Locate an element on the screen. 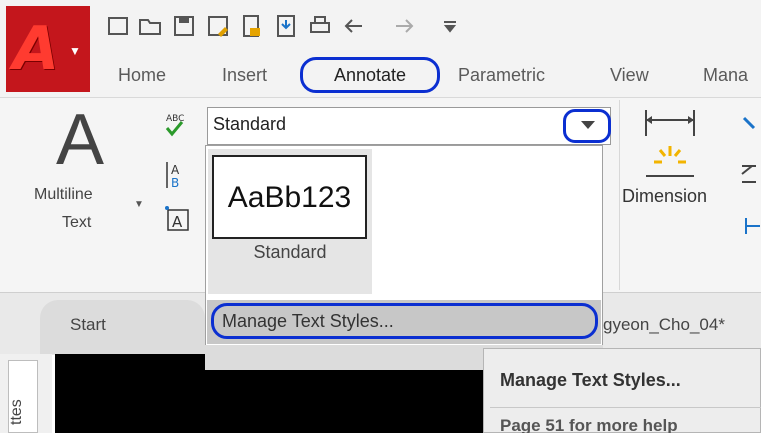 Image resolution: width=761 pixels, height=433 pixels. multiline-text-icon: A is located at coordinates (86, 140).